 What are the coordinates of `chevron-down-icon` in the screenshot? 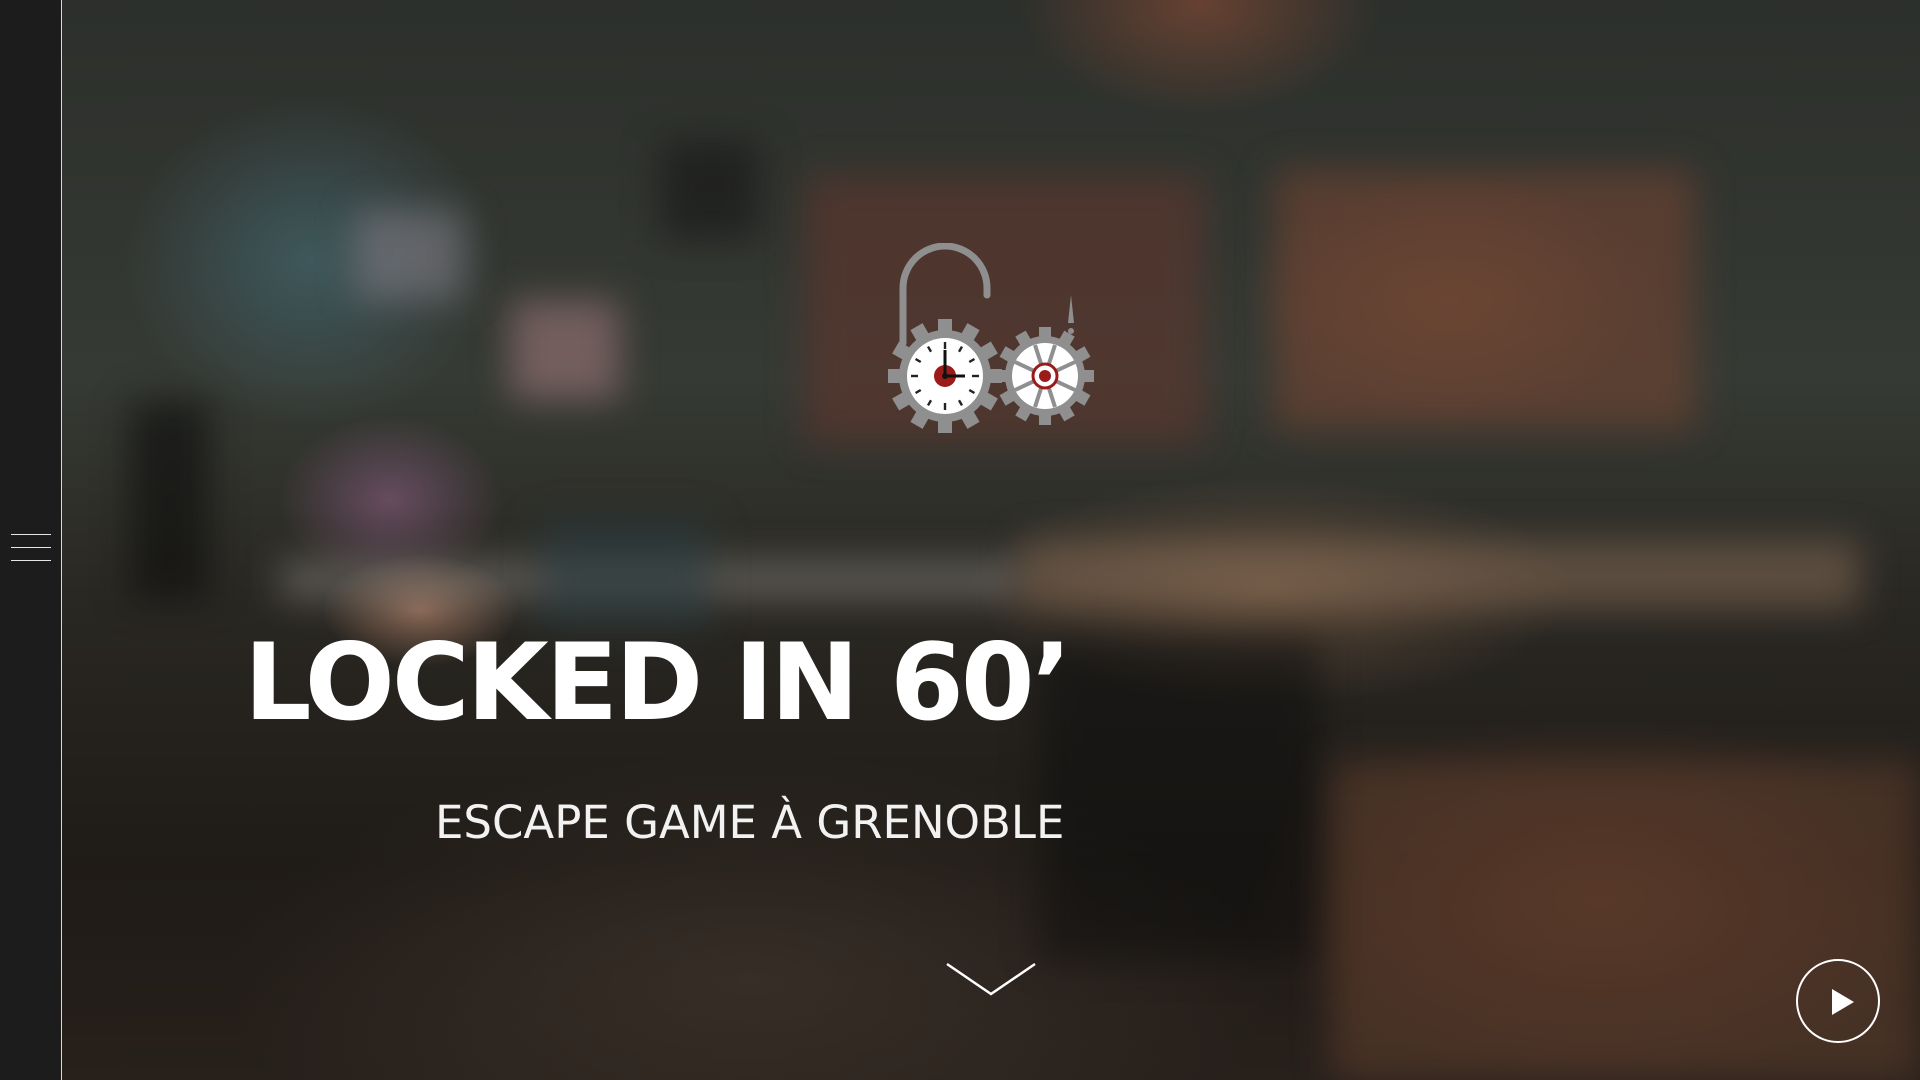 It's located at (991, 979).